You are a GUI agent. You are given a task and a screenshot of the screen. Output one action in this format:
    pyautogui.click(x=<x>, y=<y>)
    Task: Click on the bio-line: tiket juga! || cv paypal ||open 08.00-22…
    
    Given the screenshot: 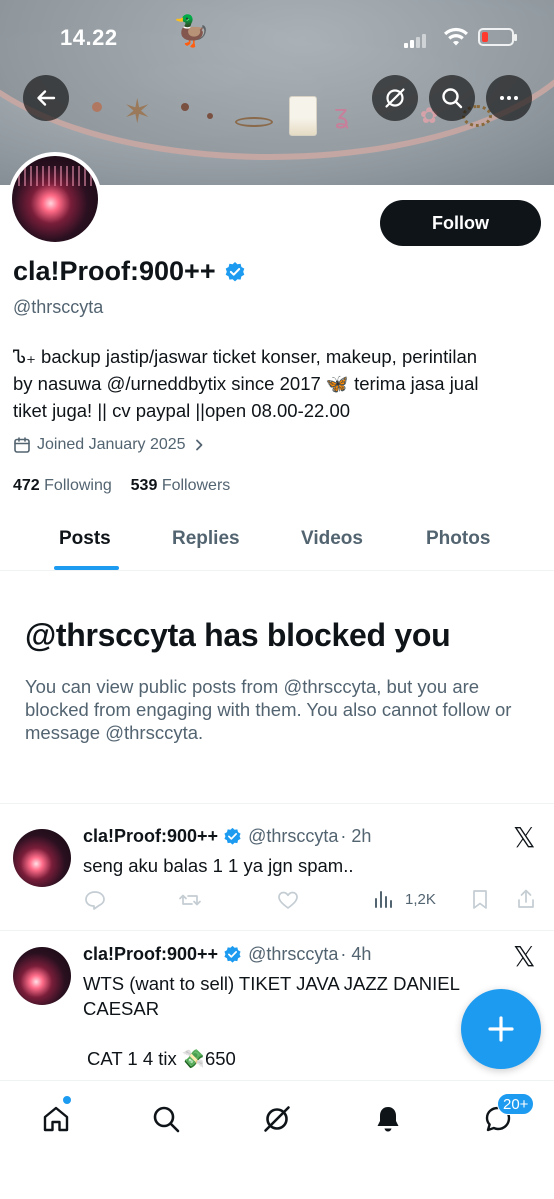 What is the action you would take?
    pyautogui.click(x=182, y=410)
    